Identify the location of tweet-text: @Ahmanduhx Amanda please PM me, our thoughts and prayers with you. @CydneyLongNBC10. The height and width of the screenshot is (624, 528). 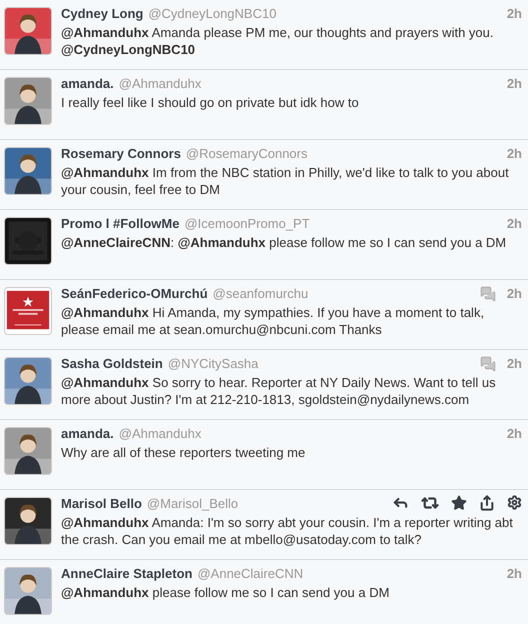
(277, 41).